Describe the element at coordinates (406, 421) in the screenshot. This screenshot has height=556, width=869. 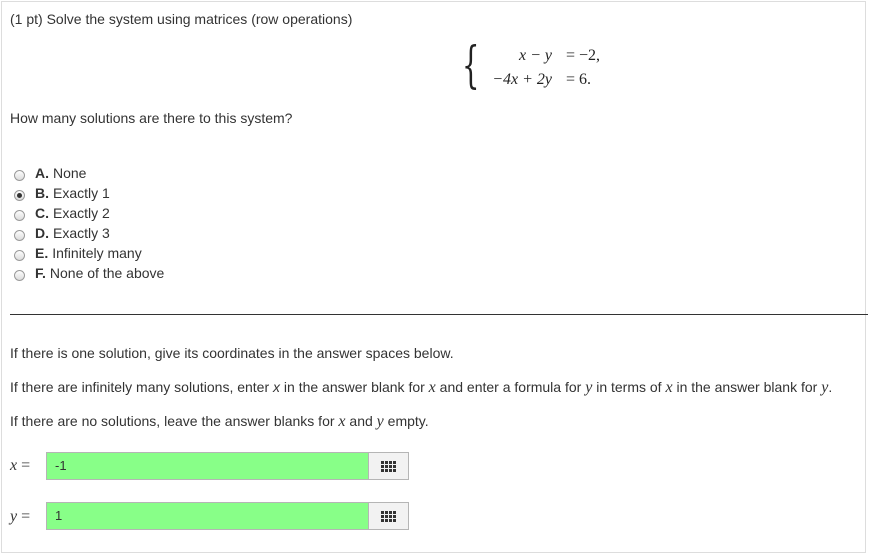
I see `instruction-text: empty.` at that location.